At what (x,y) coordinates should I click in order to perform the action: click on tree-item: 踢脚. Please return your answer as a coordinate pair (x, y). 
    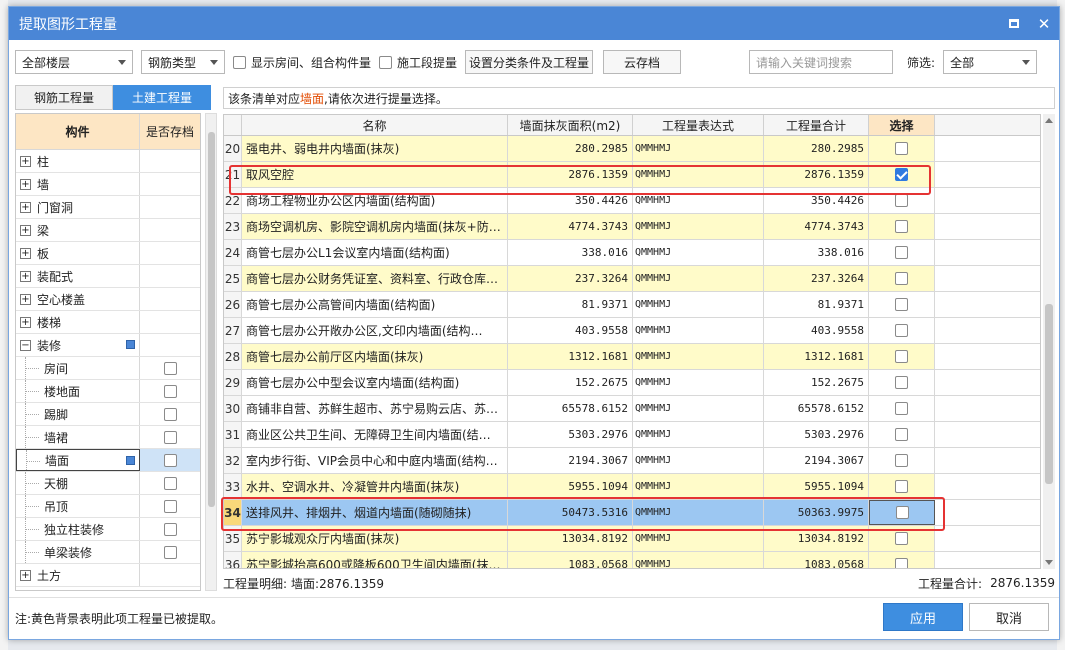
    Looking at the image, I should click on (108, 414).